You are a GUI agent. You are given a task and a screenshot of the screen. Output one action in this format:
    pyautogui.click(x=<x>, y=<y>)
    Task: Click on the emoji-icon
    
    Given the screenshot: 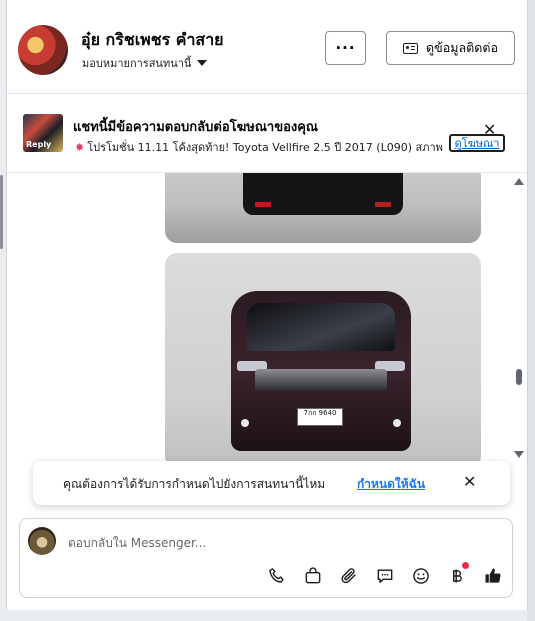 What is the action you would take?
    pyautogui.click(x=421, y=576)
    